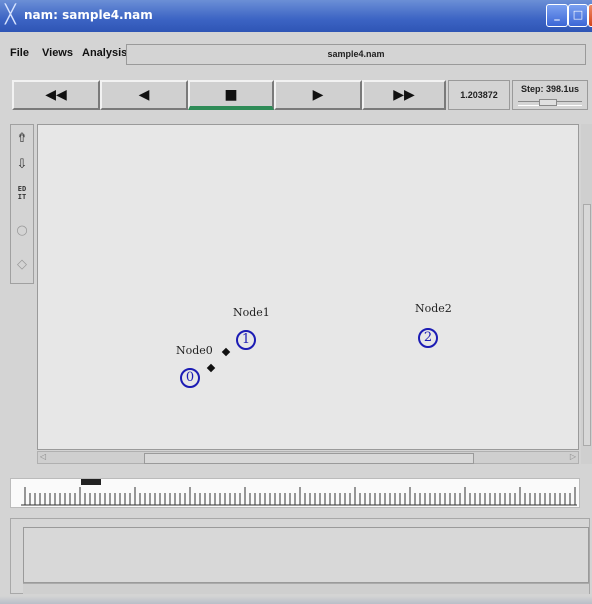  I want to click on network-node: 0, so click(190, 378).